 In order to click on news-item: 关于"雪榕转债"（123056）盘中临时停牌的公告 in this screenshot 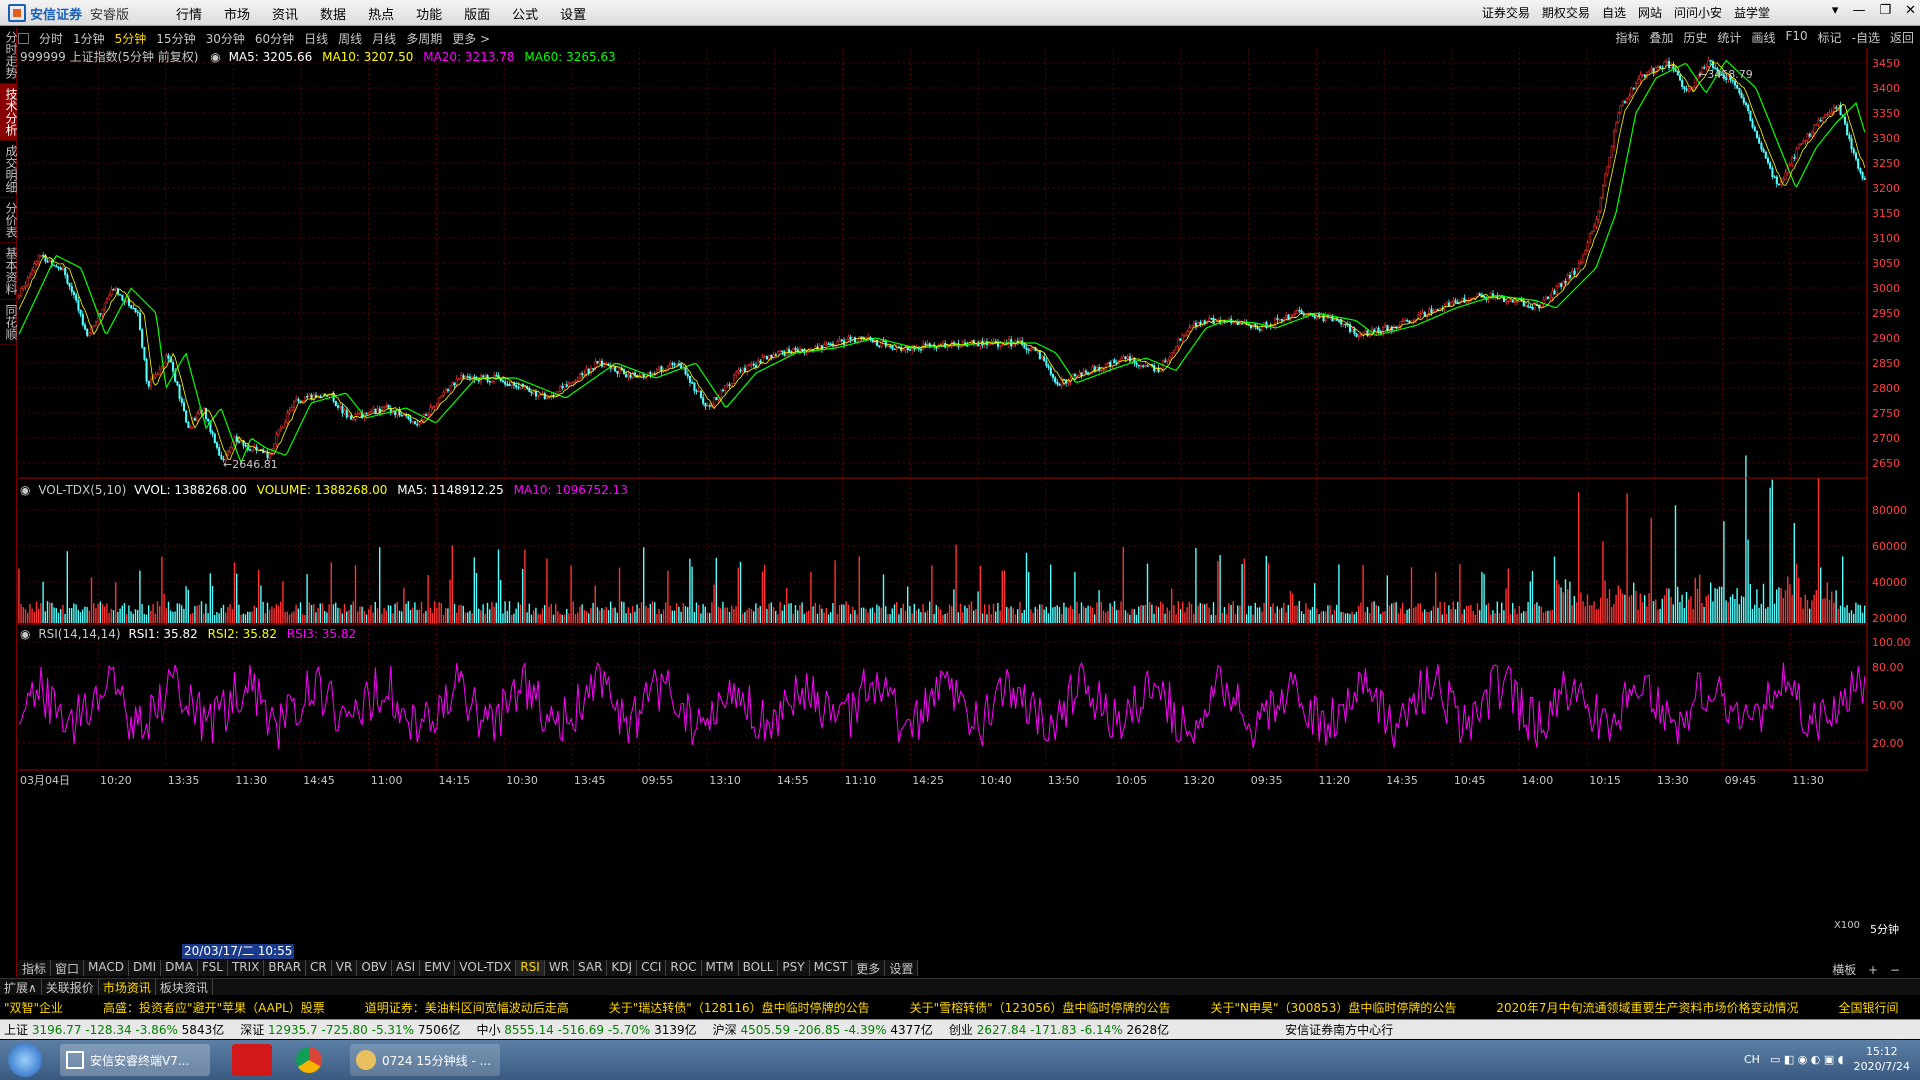, I will do `click(1040, 1007)`.